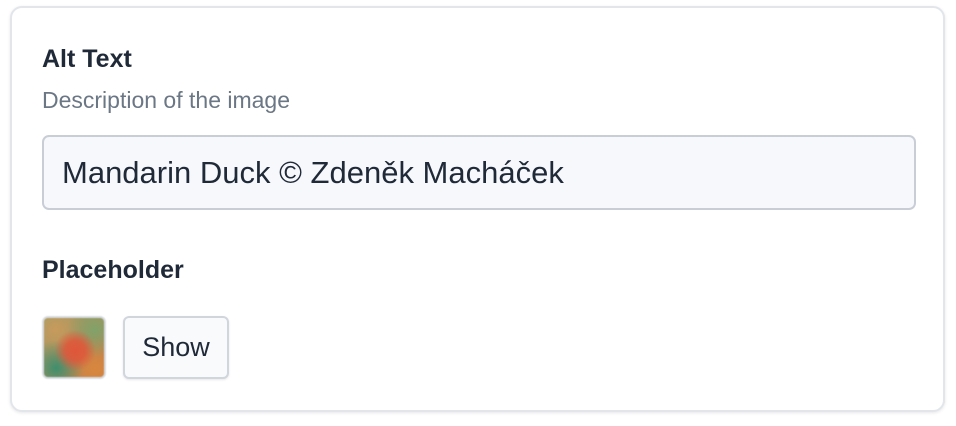 The width and height of the screenshot is (956, 426). What do you see at coordinates (87, 59) in the screenshot?
I see `alt-text-label: Alt Text` at bounding box center [87, 59].